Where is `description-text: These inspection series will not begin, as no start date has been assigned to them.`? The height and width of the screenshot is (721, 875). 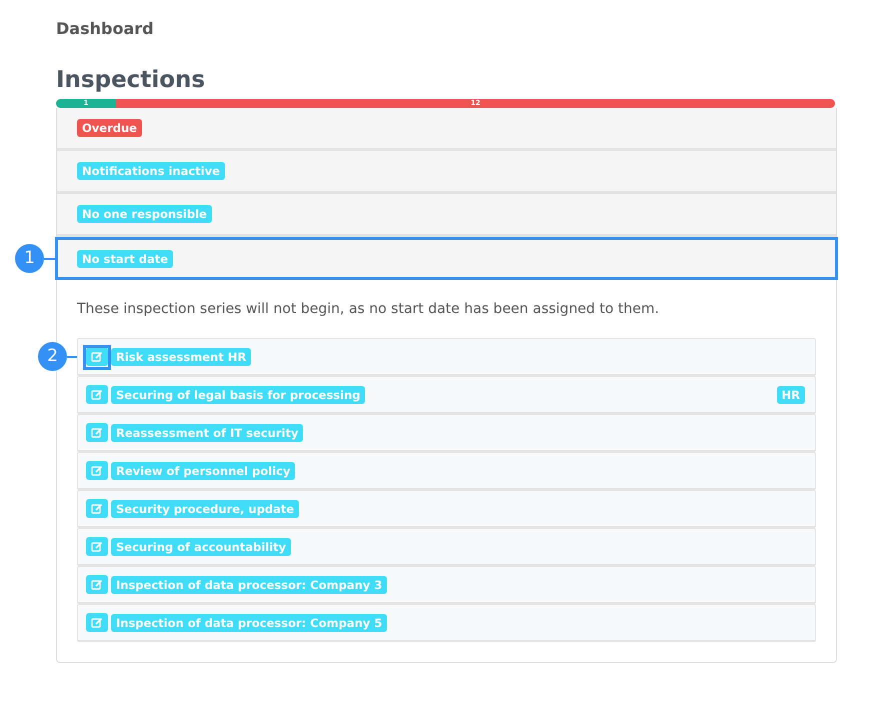 description-text: These inspection series will not begin, as no start date has been assigned to them. is located at coordinates (368, 309).